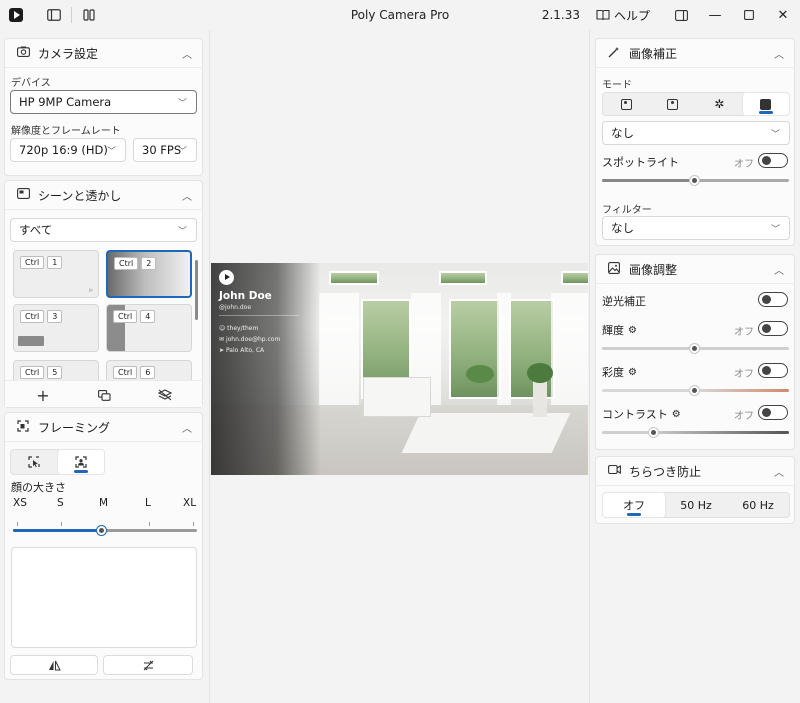 The image size is (800, 703). I want to click on flicker-title: ちらつき防止, so click(665, 471).